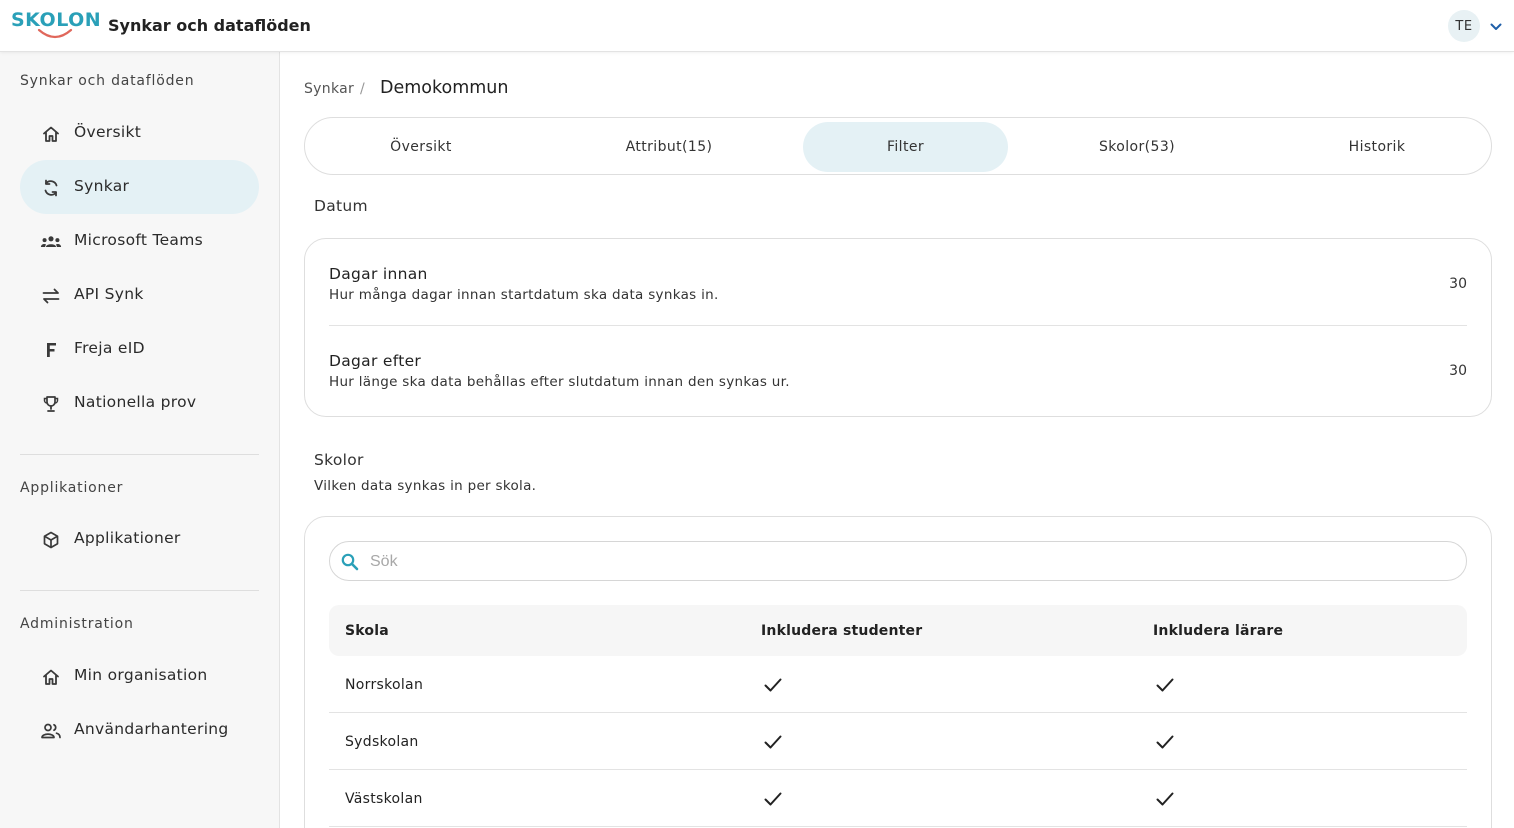 Image resolution: width=1514 pixels, height=828 pixels. I want to click on sidebar-item-label: Applikationer, so click(127, 538).